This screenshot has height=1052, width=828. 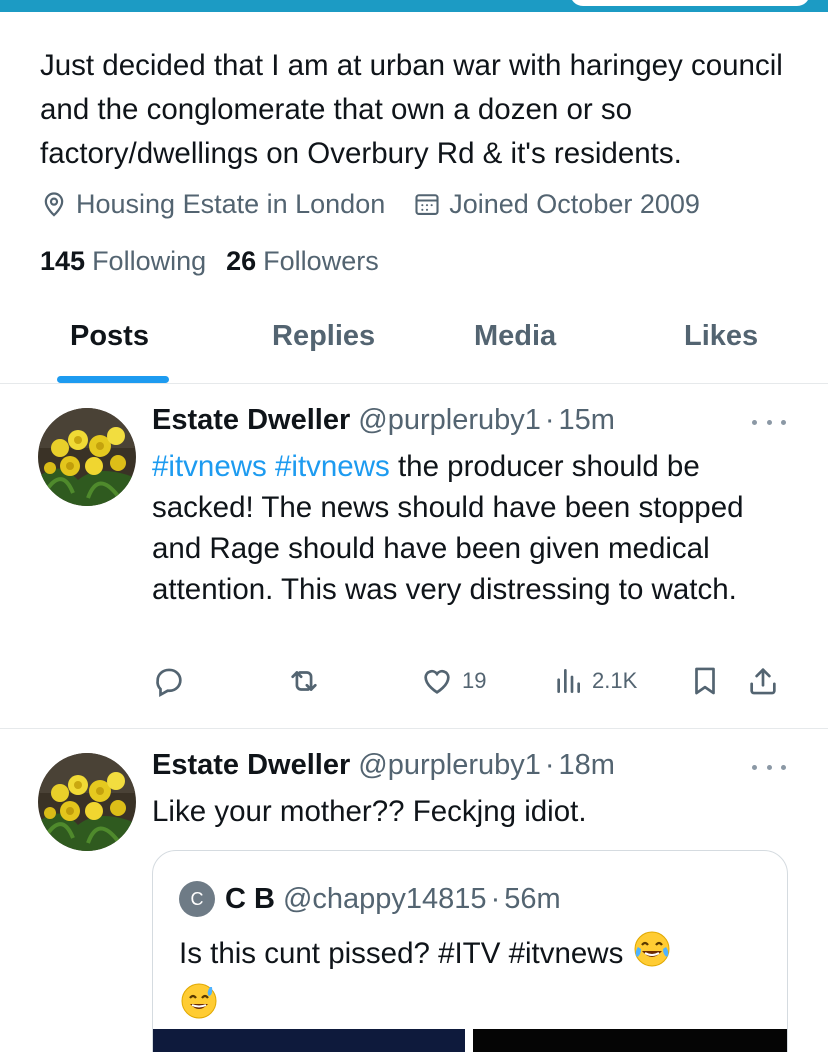 I want to click on location-text: Housing Estate in London, so click(x=231, y=203).